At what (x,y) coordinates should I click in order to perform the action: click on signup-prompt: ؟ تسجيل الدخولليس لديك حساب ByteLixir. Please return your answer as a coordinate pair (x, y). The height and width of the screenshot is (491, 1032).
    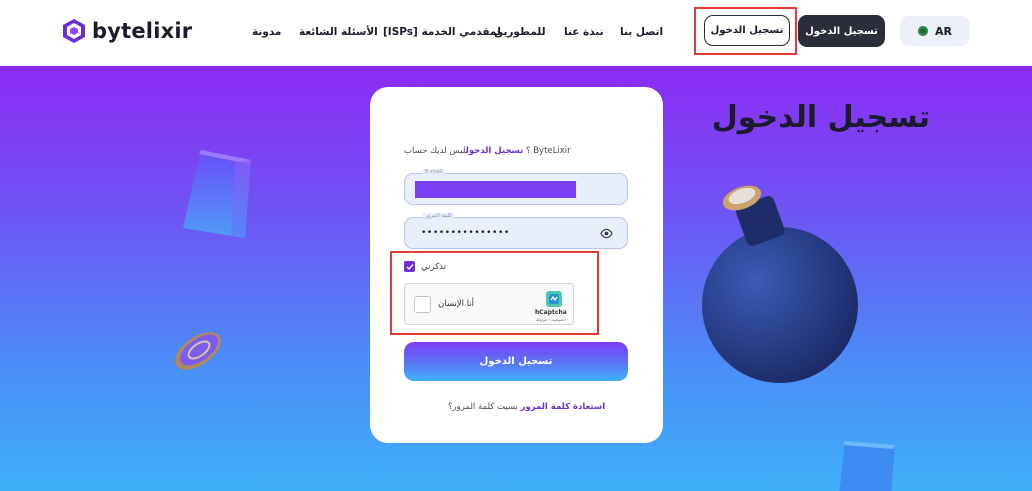
    Looking at the image, I should click on (487, 151).